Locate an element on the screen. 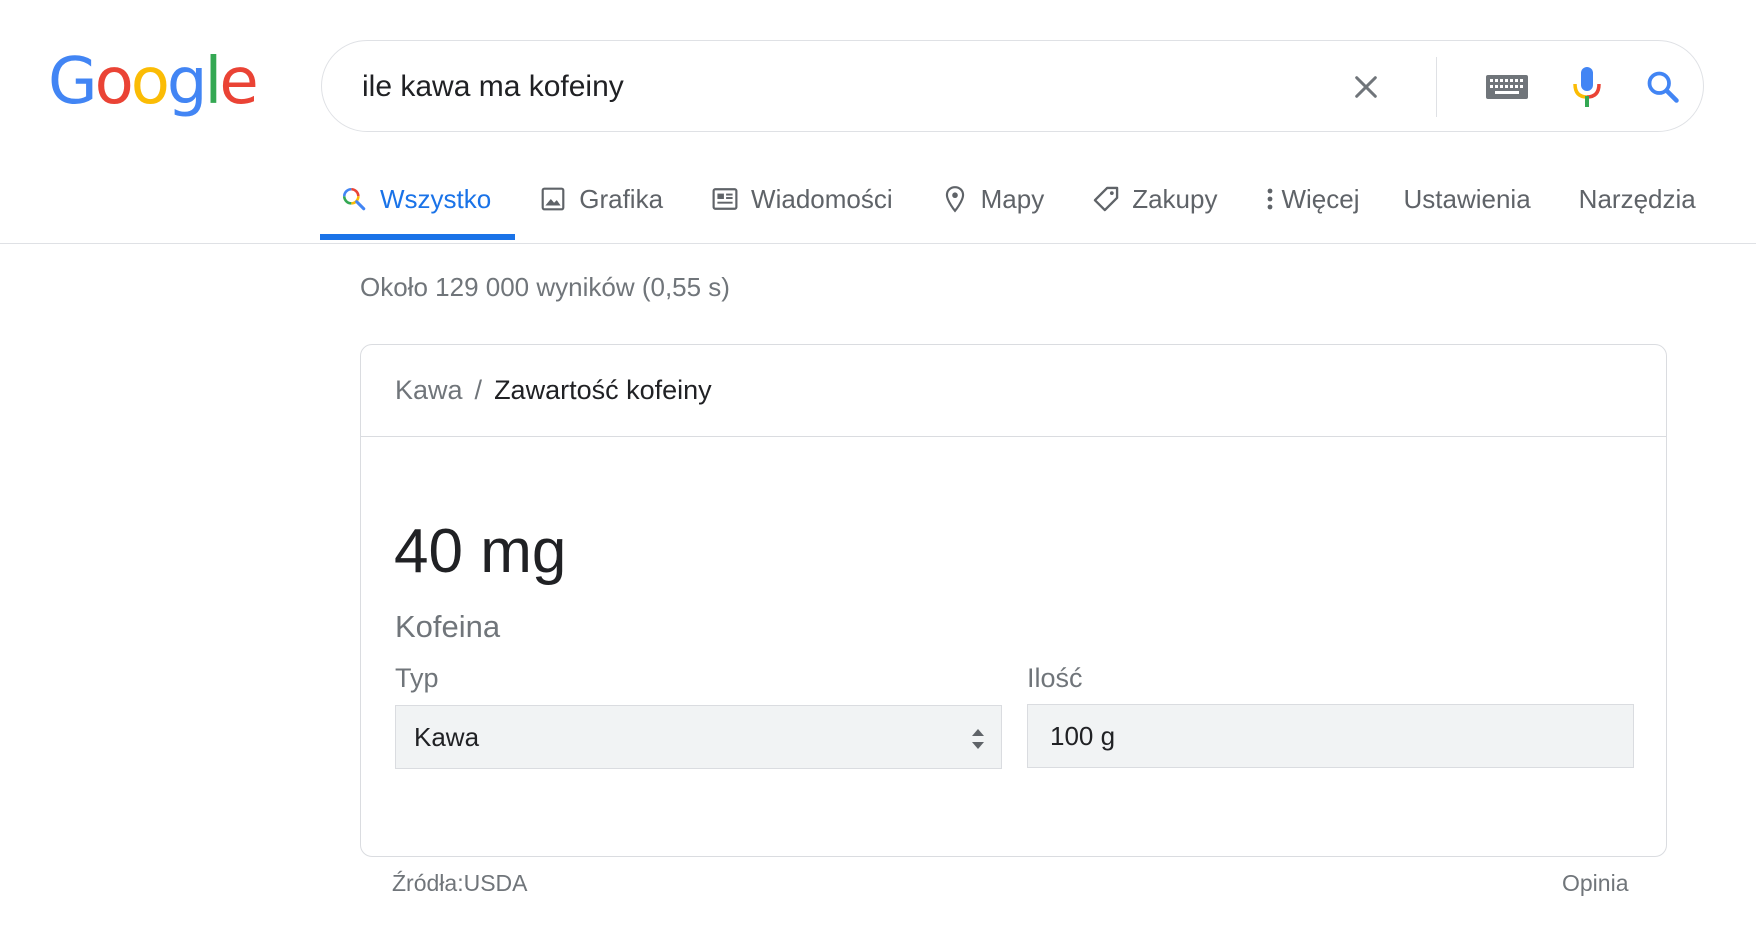 The height and width of the screenshot is (944, 1756). keyboard-icon is located at coordinates (1507, 87).